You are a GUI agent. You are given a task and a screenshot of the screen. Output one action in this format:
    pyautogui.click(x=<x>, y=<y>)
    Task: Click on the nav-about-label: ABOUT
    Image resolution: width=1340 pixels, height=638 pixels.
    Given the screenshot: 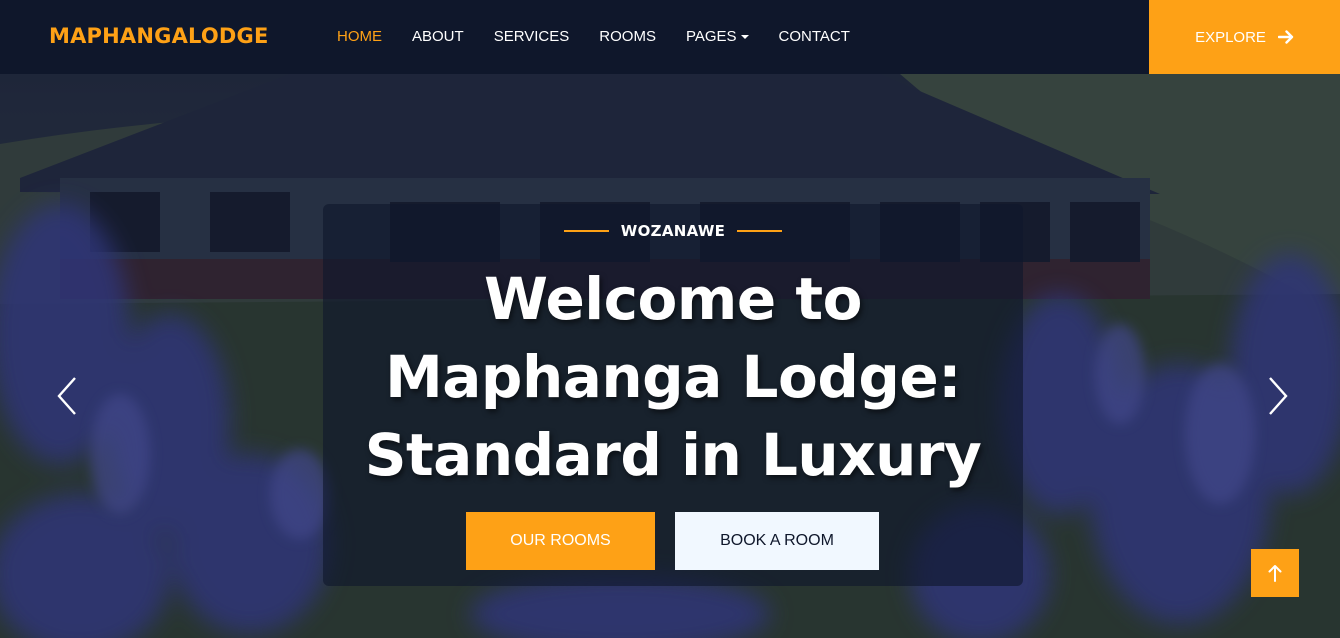 What is the action you would take?
    pyautogui.click(x=438, y=36)
    